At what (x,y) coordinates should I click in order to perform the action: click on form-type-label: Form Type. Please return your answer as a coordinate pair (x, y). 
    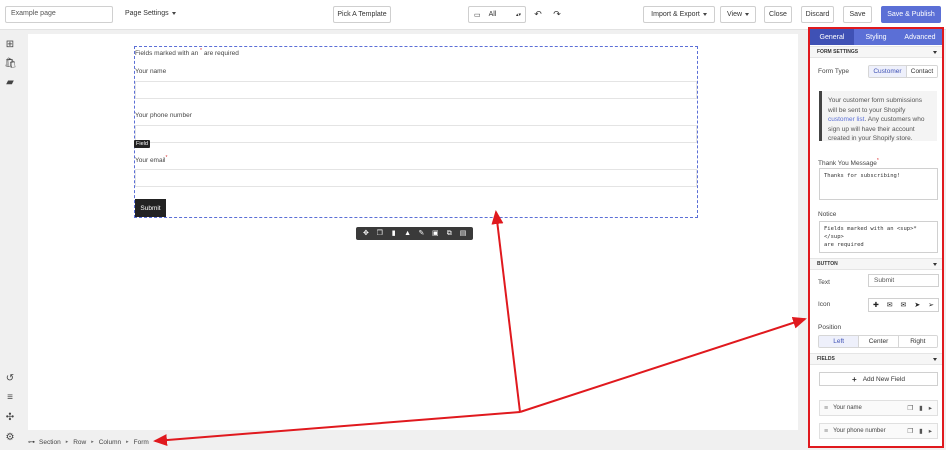
    Looking at the image, I should click on (833, 71).